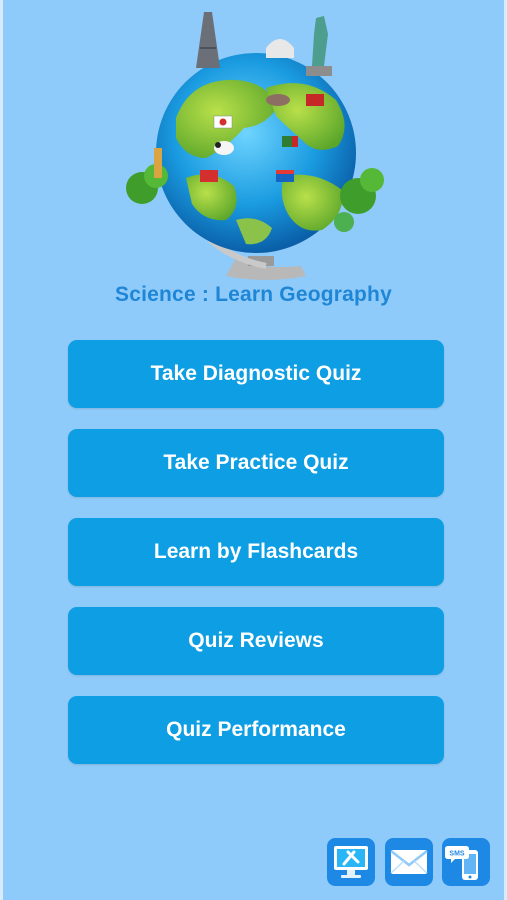 The height and width of the screenshot is (900, 507). Describe the element at coordinates (409, 862) in the screenshot. I see `mail-icon` at that location.